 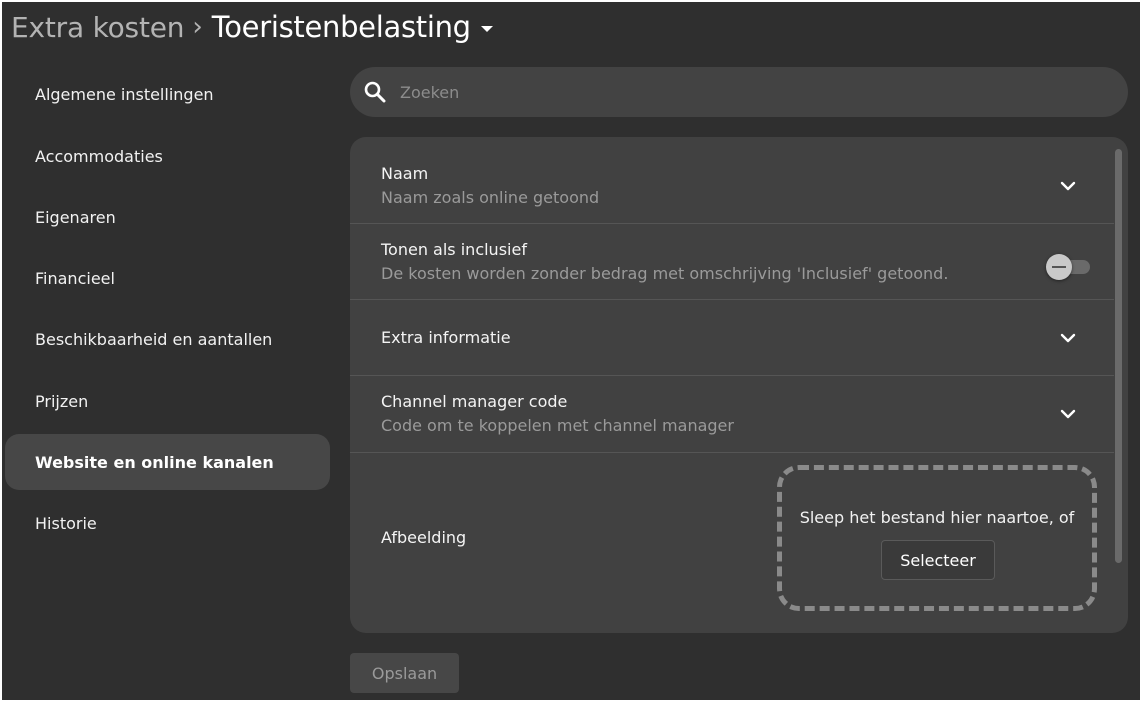 I want to click on sidebar-item-website-en-online-kanalen: Website en online kanalen, so click(x=167, y=462).